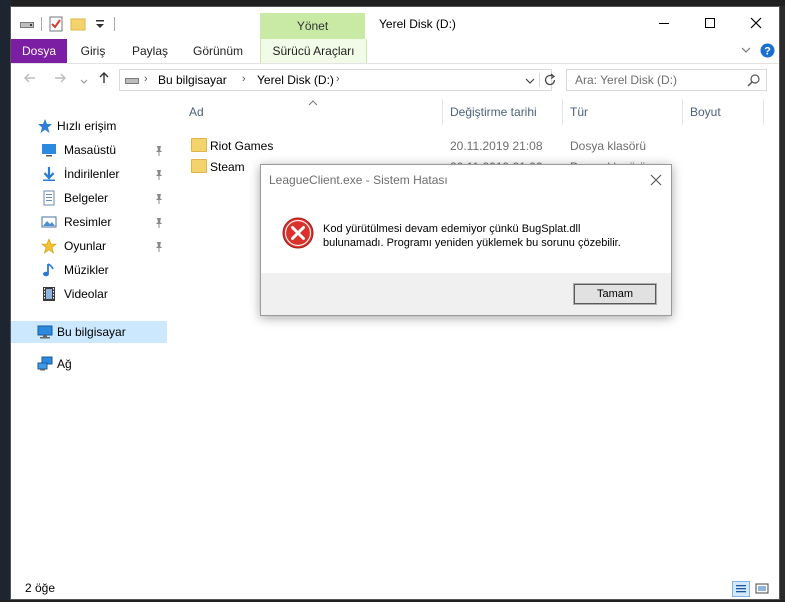  I want to click on tab-drive-tools: Sürücü Araçları, so click(313, 51).